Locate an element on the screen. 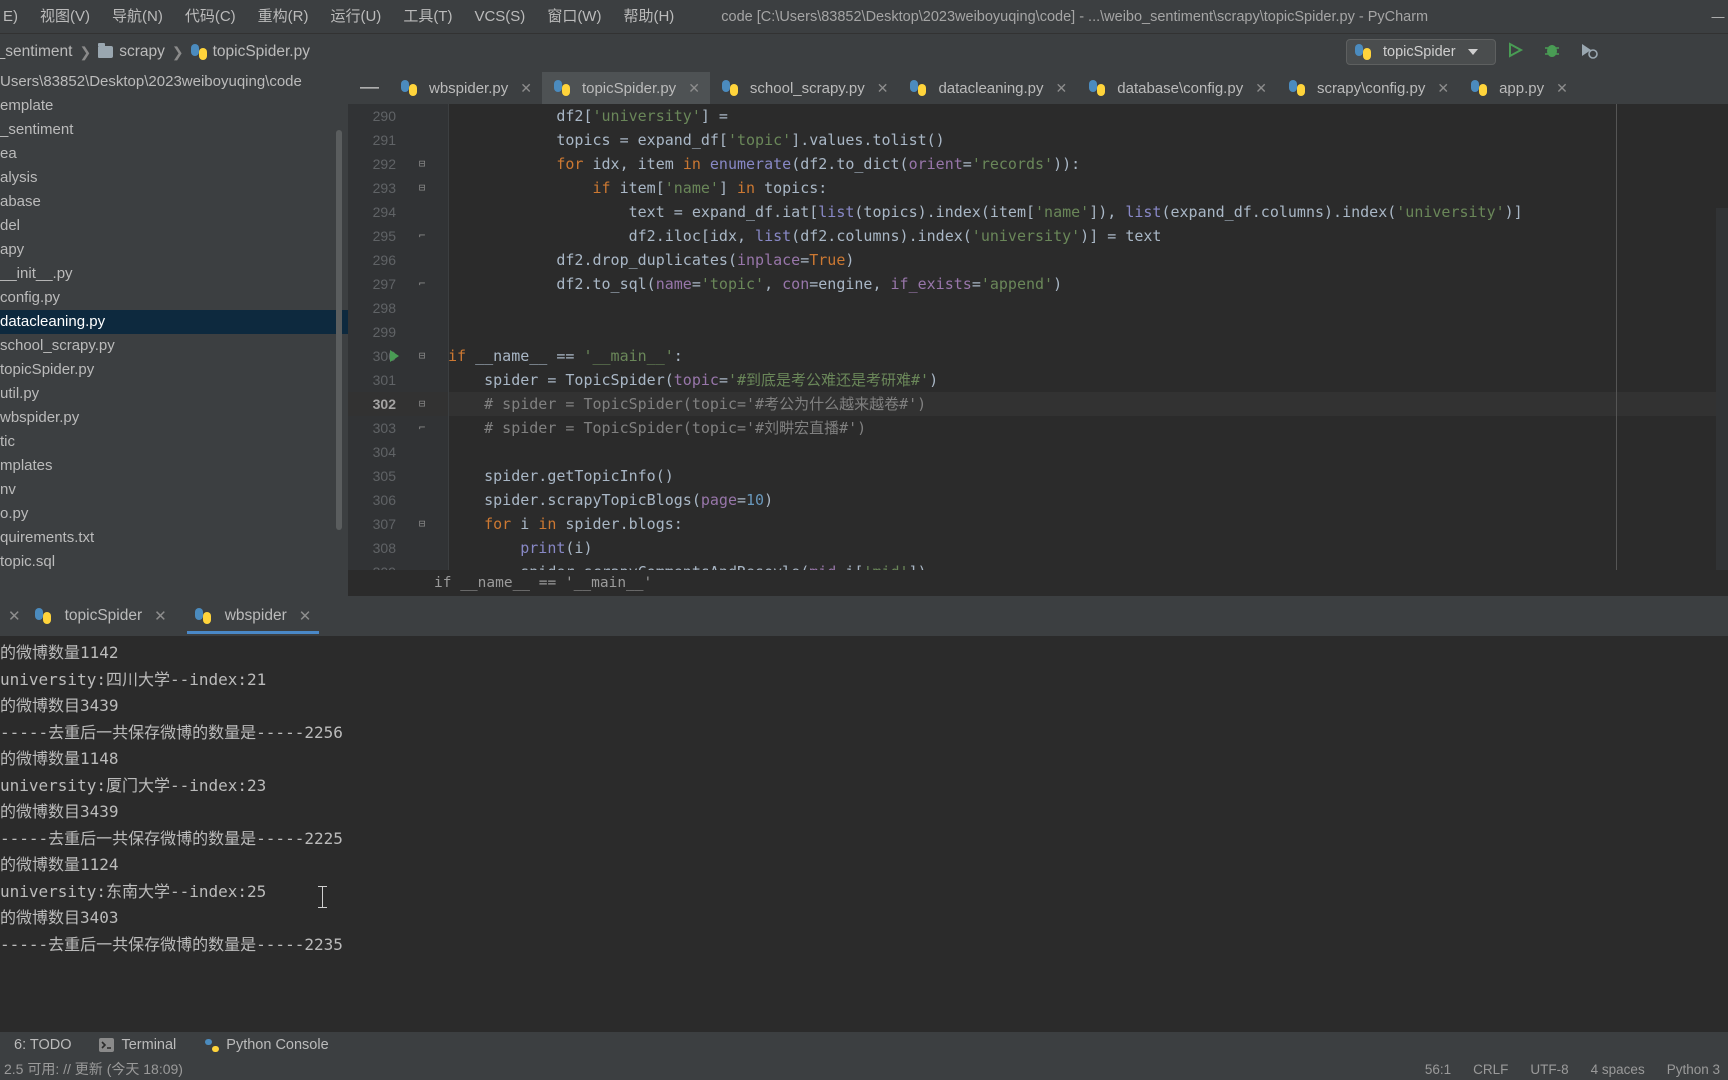  tree-item: topic.sql is located at coordinates (174, 562).